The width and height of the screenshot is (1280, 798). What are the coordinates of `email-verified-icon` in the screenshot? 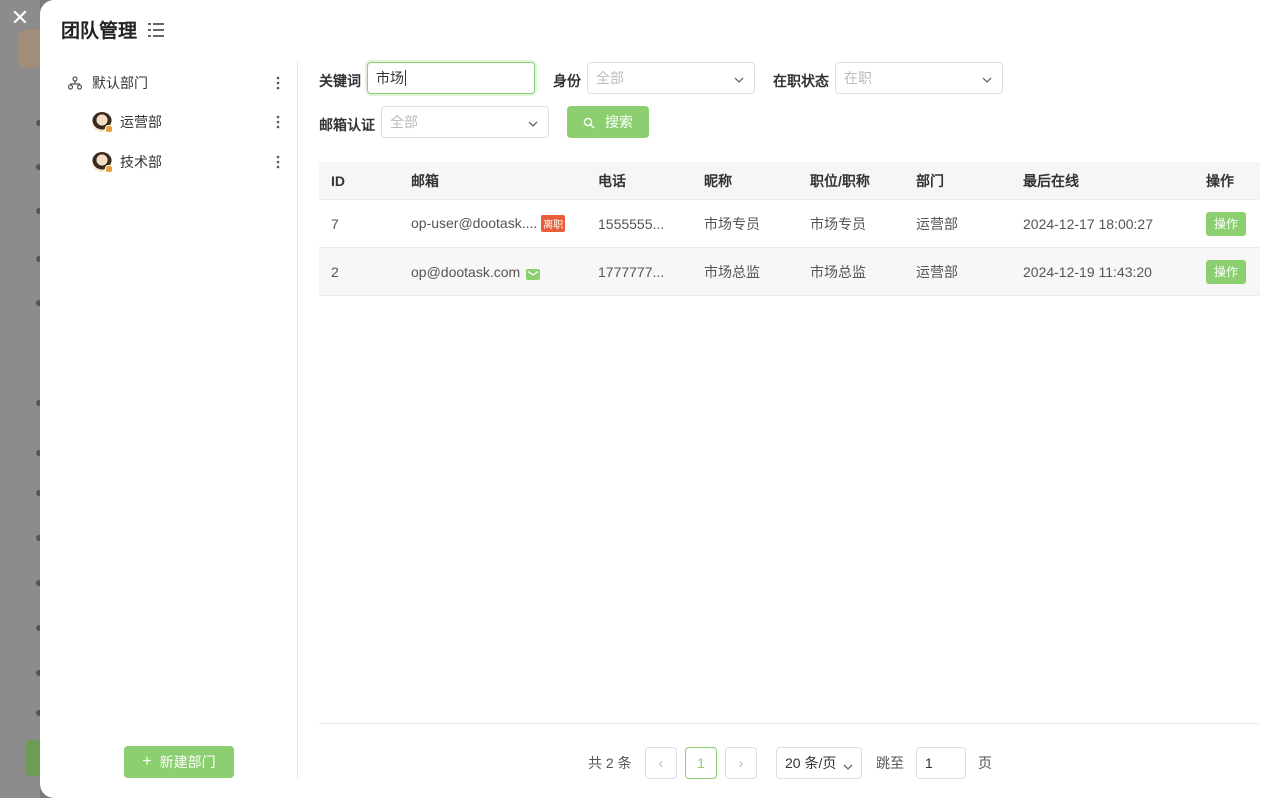 It's located at (533, 273).